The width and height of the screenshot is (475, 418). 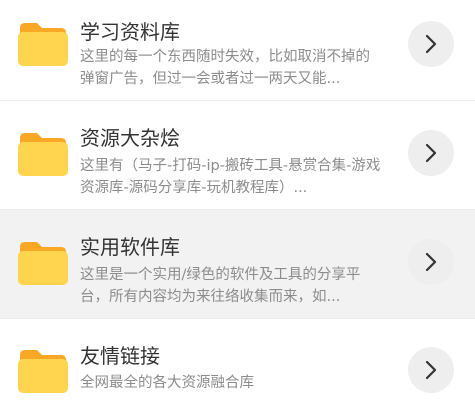 I want to click on item-title: 学习资料库, so click(x=130, y=32).